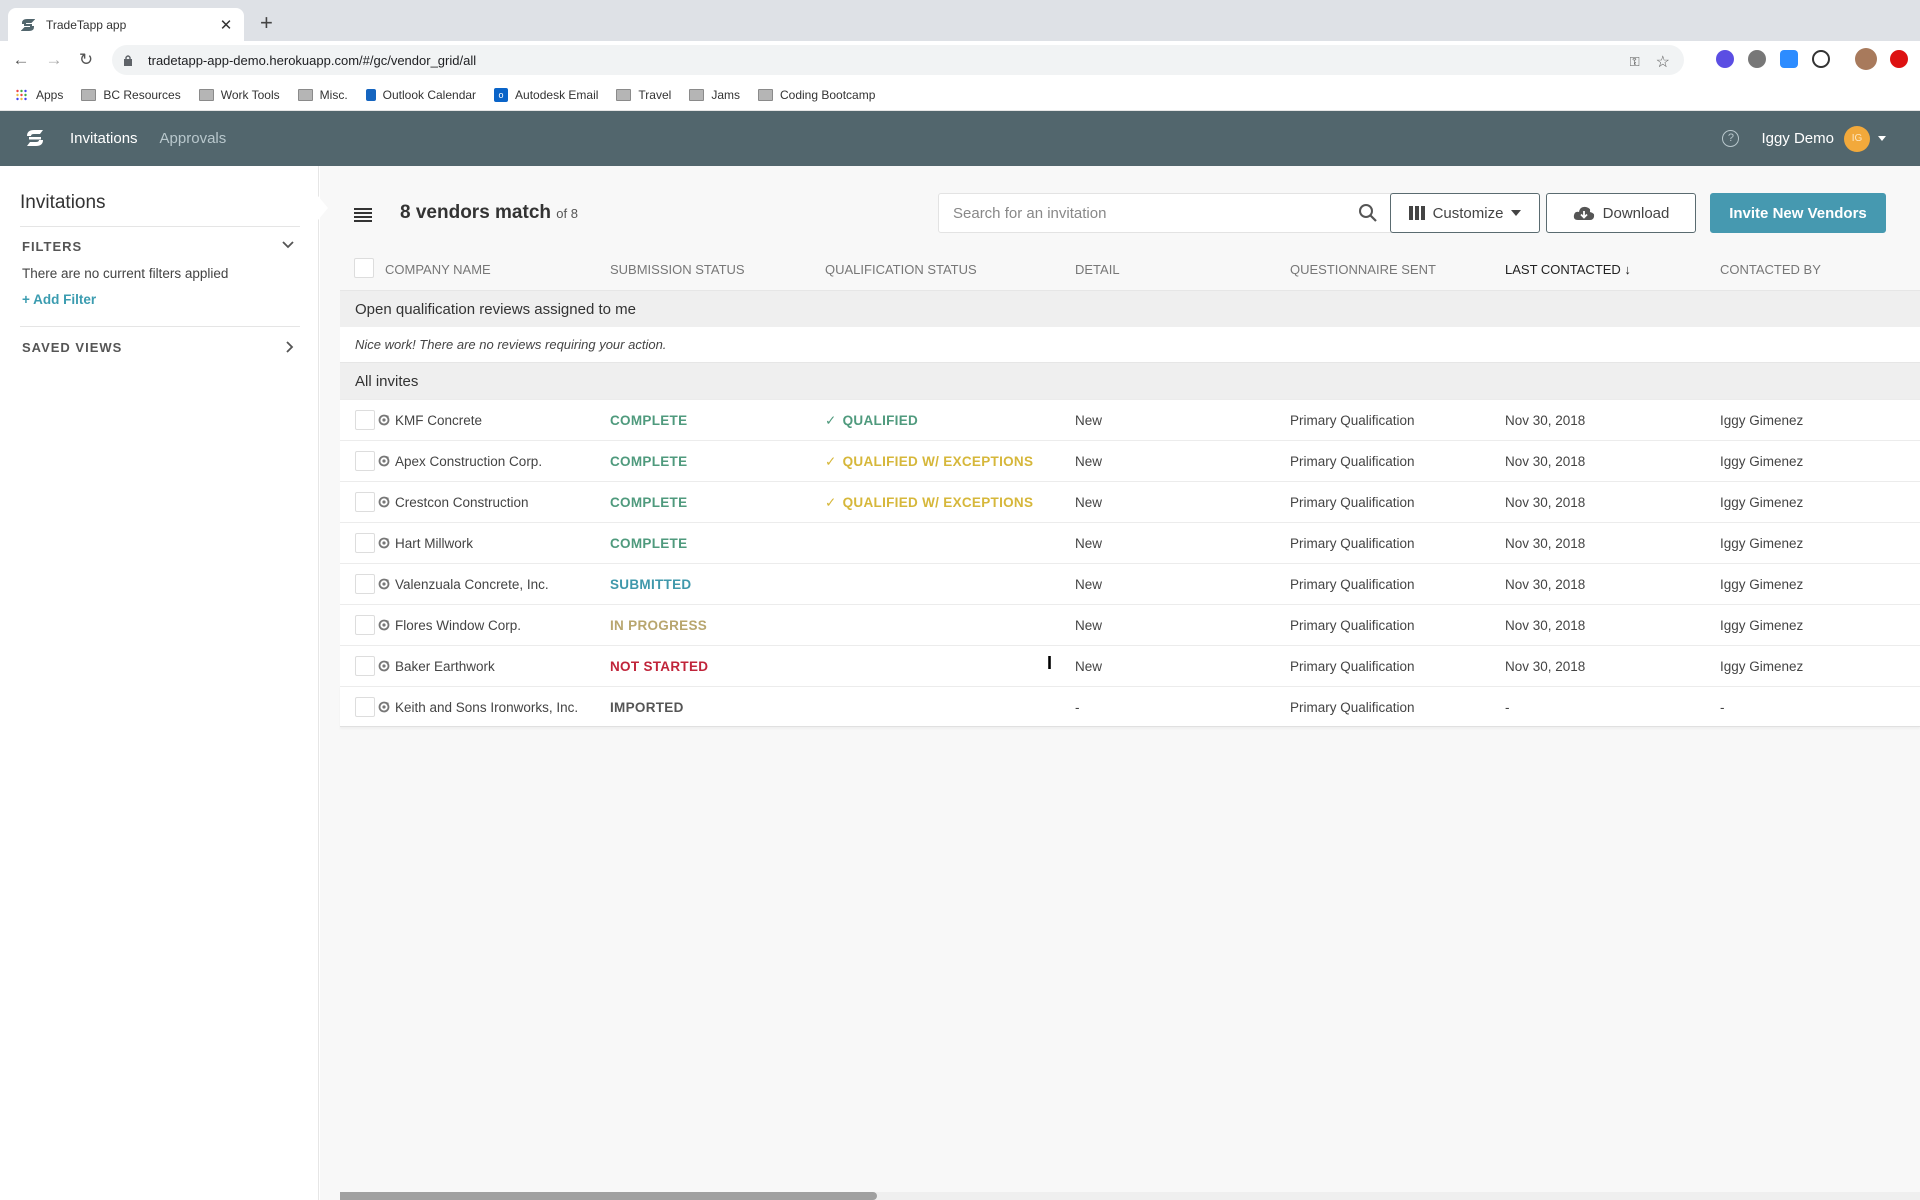 The image size is (1920, 1200). What do you see at coordinates (1882, 138) in the screenshot?
I see `user-menu-caret-icon` at bounding box center [1882, 138].